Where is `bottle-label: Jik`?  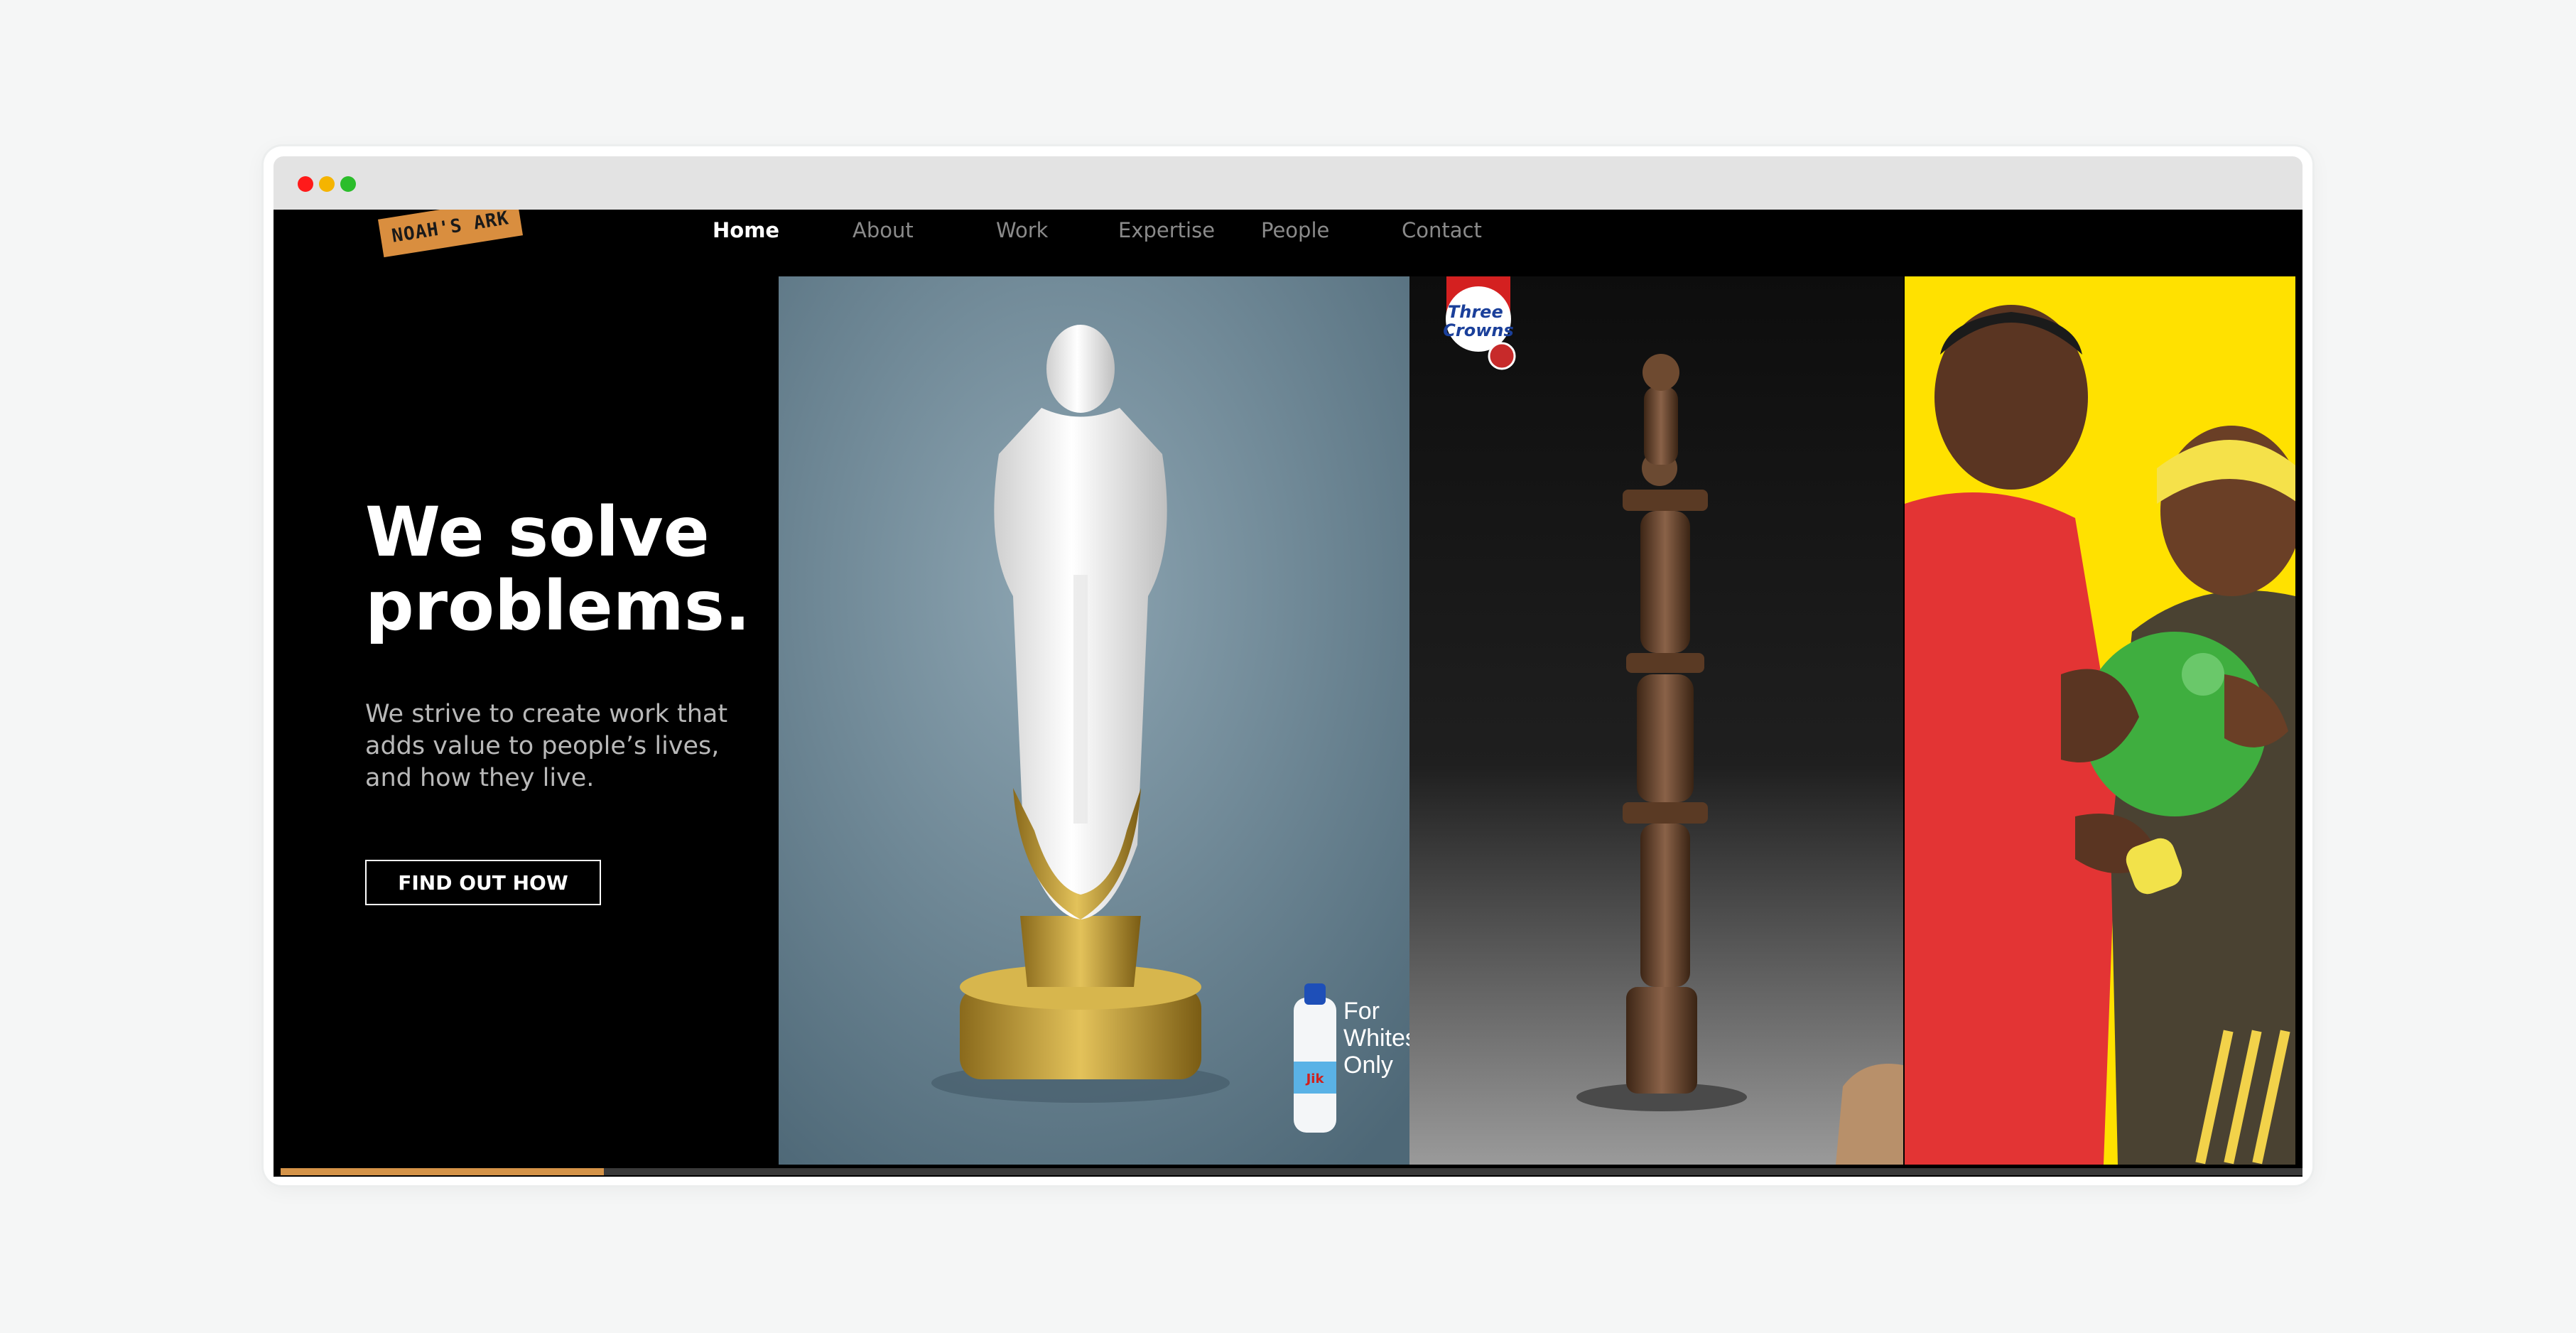 bottle-label: Jik is located at coordinates (1315, 1079).